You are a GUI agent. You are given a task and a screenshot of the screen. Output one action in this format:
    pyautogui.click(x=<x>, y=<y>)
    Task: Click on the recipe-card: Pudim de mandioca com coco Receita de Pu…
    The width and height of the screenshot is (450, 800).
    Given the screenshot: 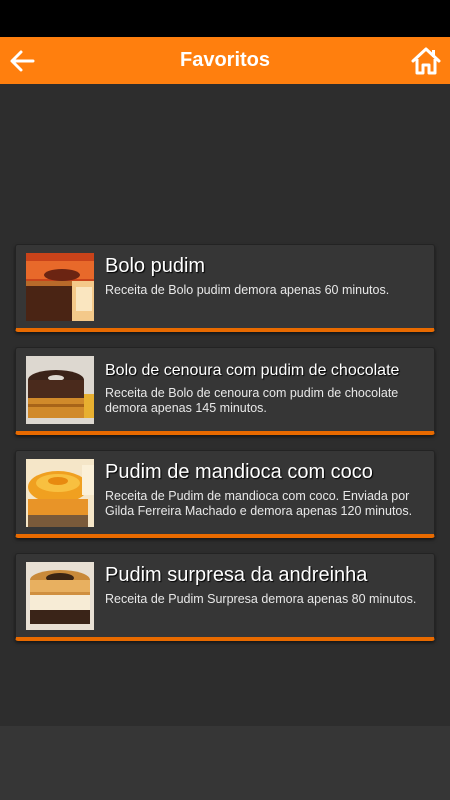 What is the action you would take?
    pyautogui.click(x=225, y=494)
    